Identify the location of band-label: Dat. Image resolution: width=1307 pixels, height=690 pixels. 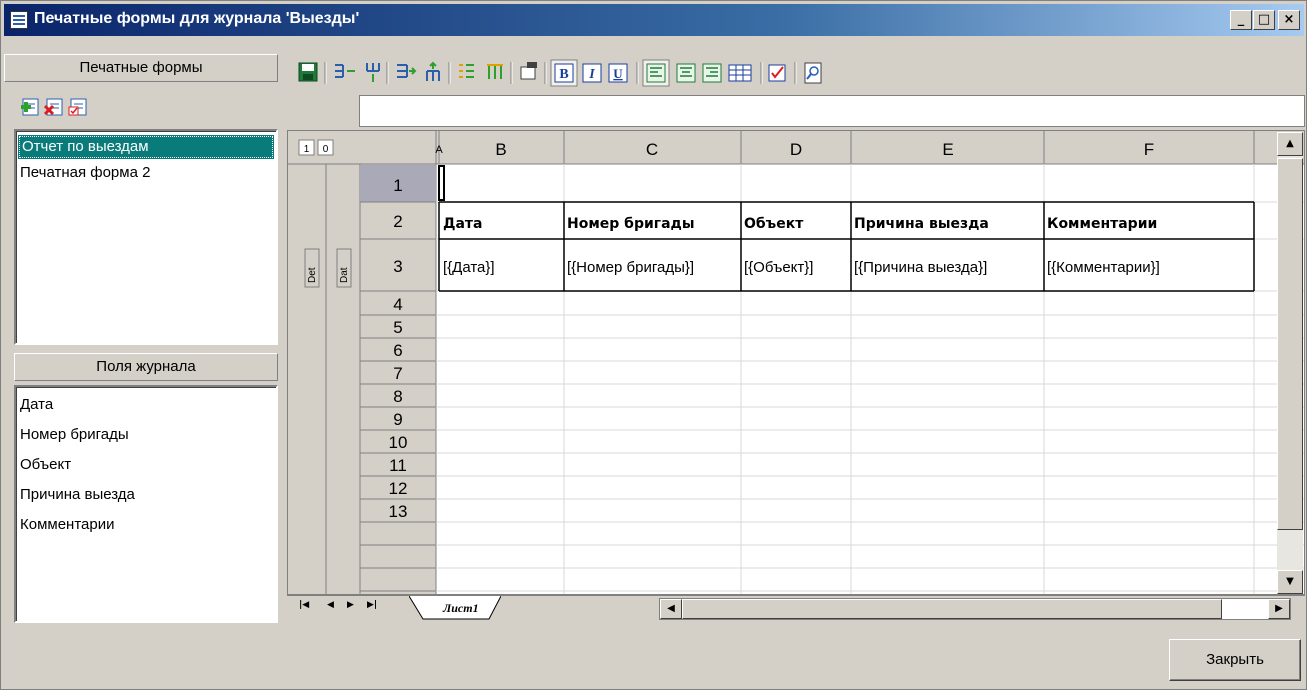
(344, 275).